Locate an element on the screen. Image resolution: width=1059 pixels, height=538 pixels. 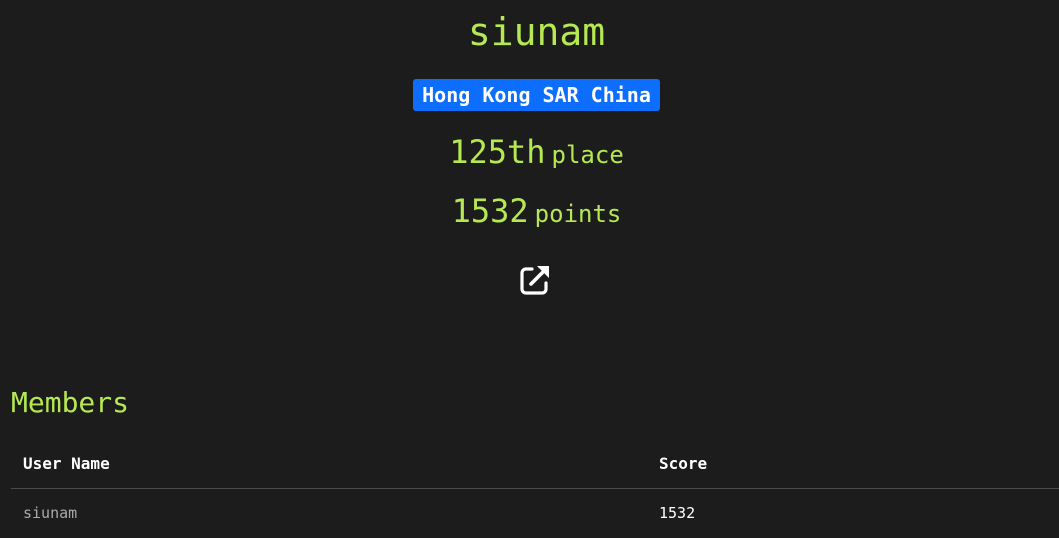
member-score-cell: 1532 is located at coordinates (677, 513).